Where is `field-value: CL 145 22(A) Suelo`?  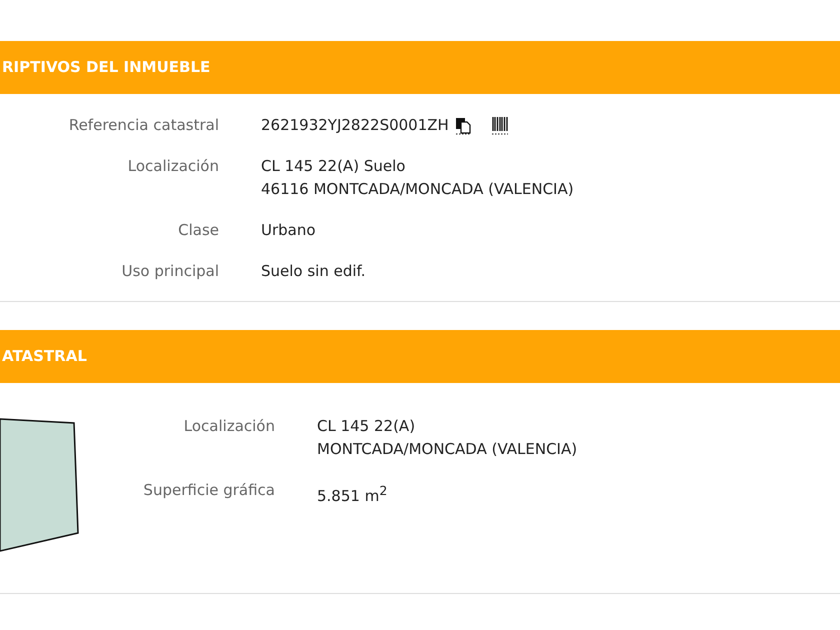
field-value: CL 145 22(A) Suelo is located at coordinates (333, 166).